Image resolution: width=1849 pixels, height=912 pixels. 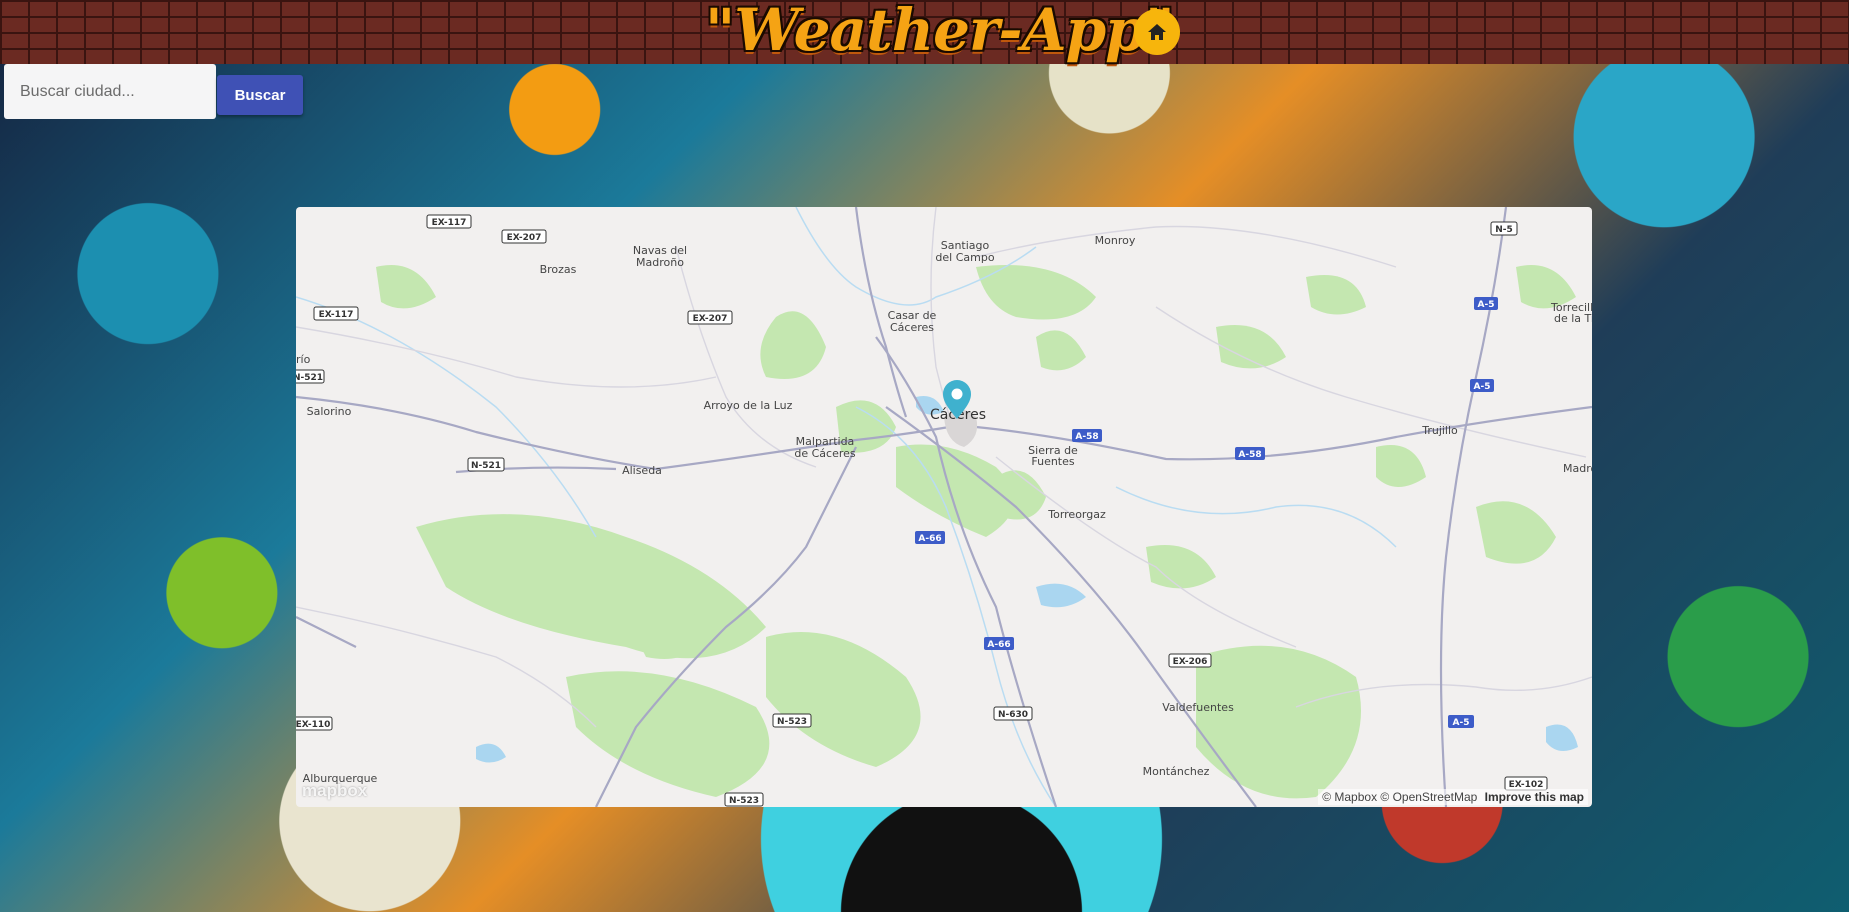 What do you see at coordinates (1076, 514) in the screenshot?
I see `place-label: Torreorgaz` at bounding box center [1076, 514].